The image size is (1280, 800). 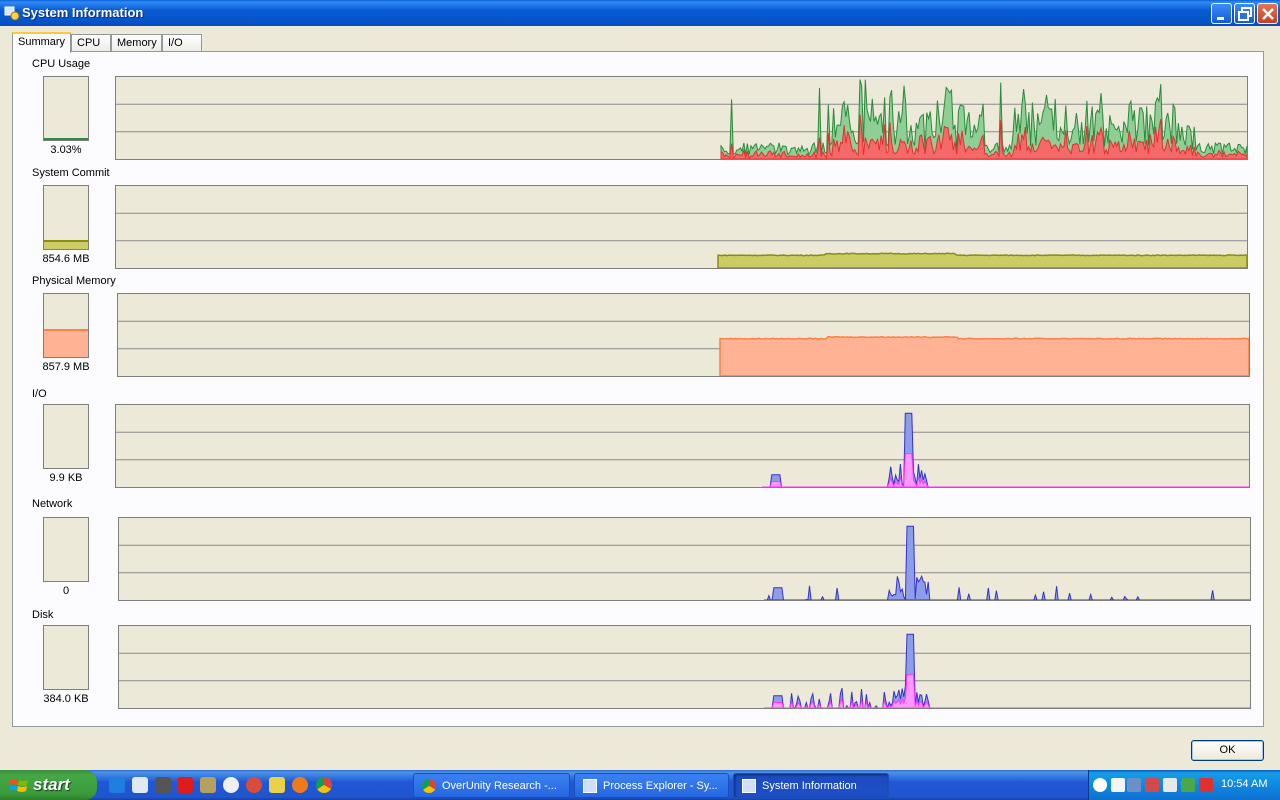 I want to click on network-label: Network, so click(x=52, y=504).